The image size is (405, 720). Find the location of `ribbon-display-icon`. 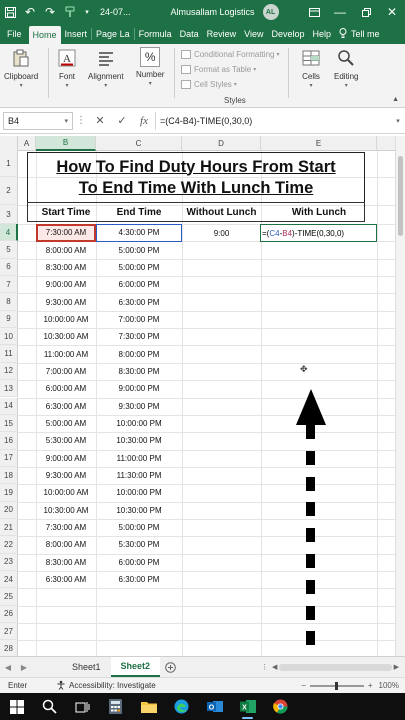

ribbon-display-icon is located at coordinates (314, 12).